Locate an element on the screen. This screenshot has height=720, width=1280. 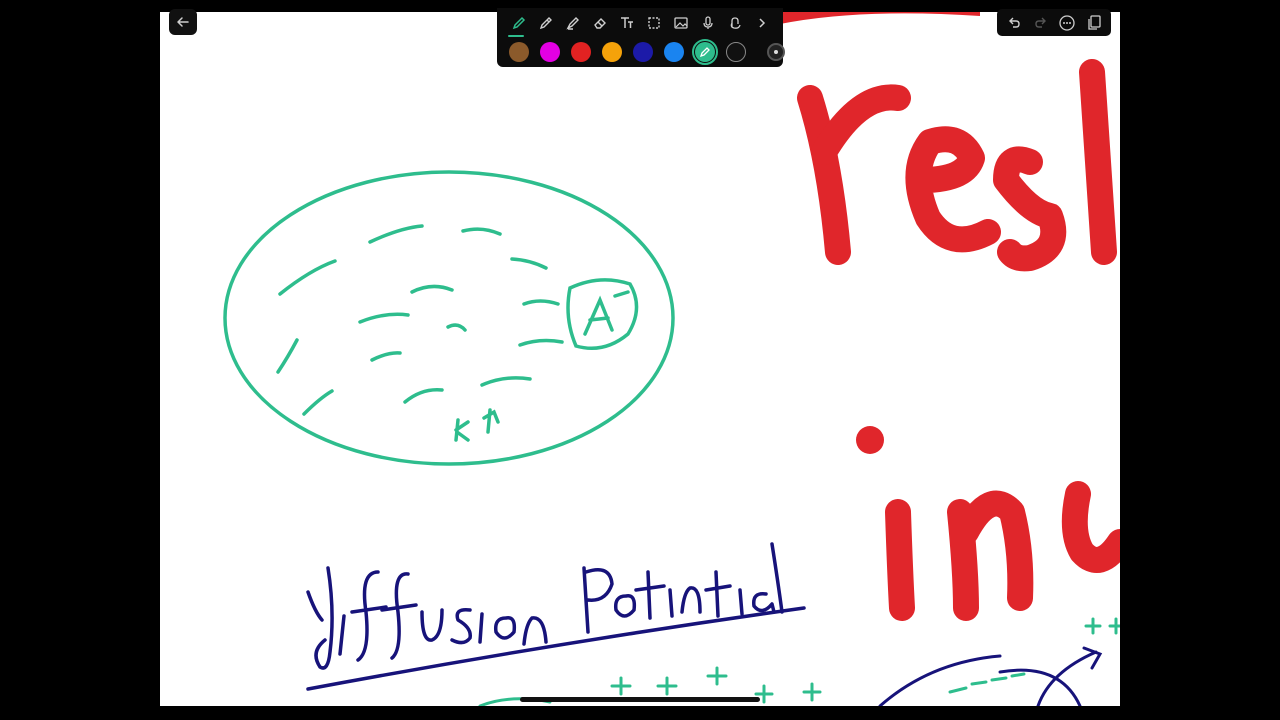
pencil-tool-button is located at coordinates (545, 23).